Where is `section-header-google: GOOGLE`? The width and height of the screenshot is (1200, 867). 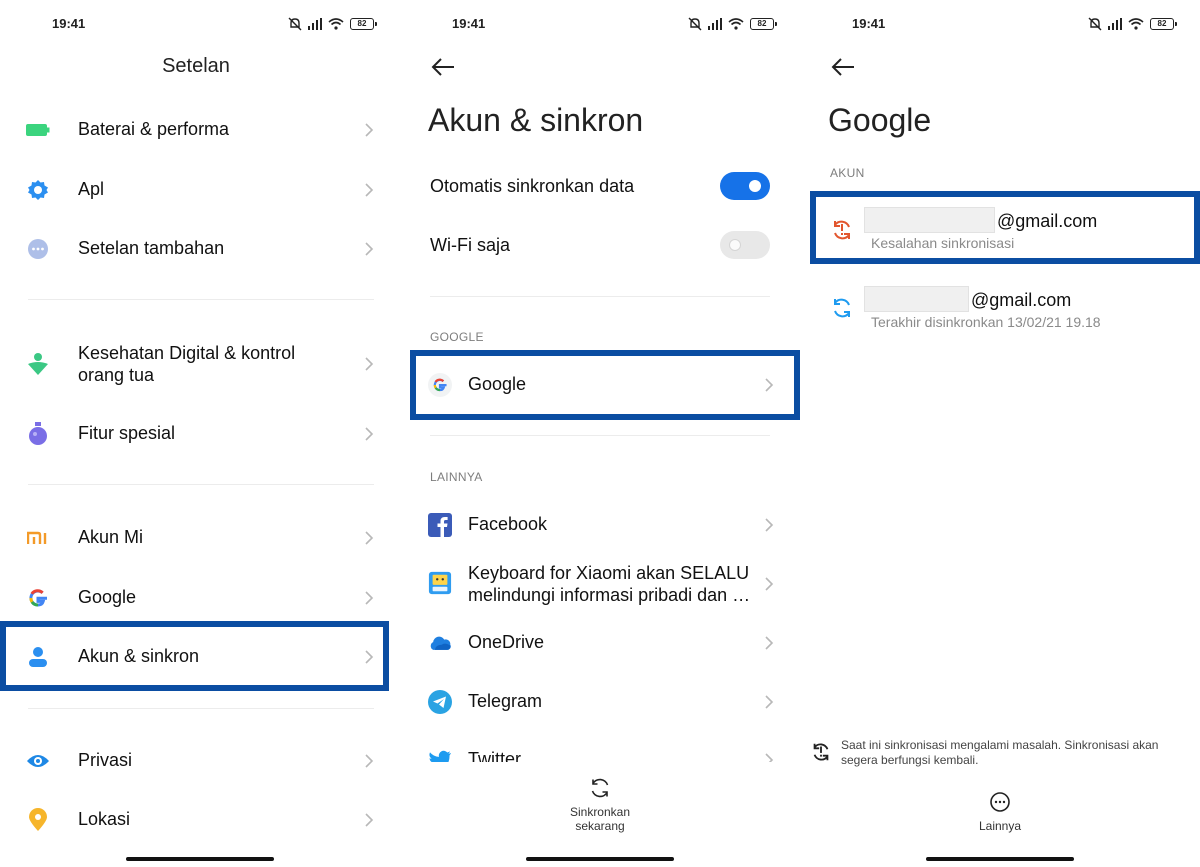
section-header-google: GOOGLE is located at coordinates (457, 337).